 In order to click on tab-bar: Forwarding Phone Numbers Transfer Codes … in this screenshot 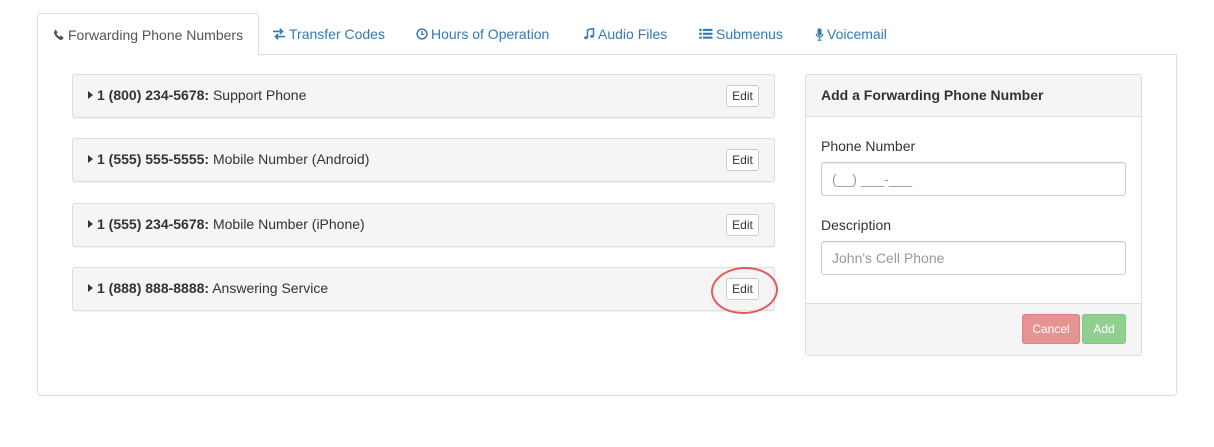, I will do `click(607, 34)`.